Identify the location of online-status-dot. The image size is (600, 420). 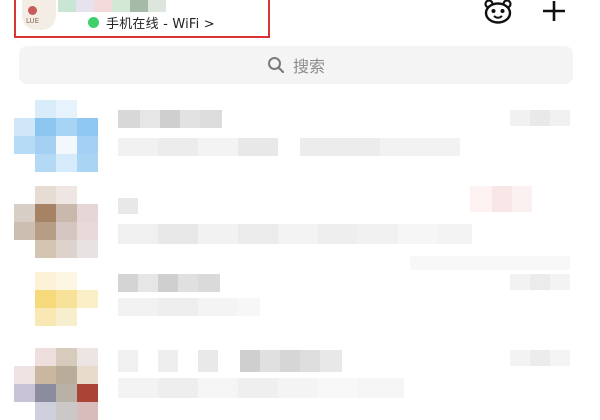
(93, 22).